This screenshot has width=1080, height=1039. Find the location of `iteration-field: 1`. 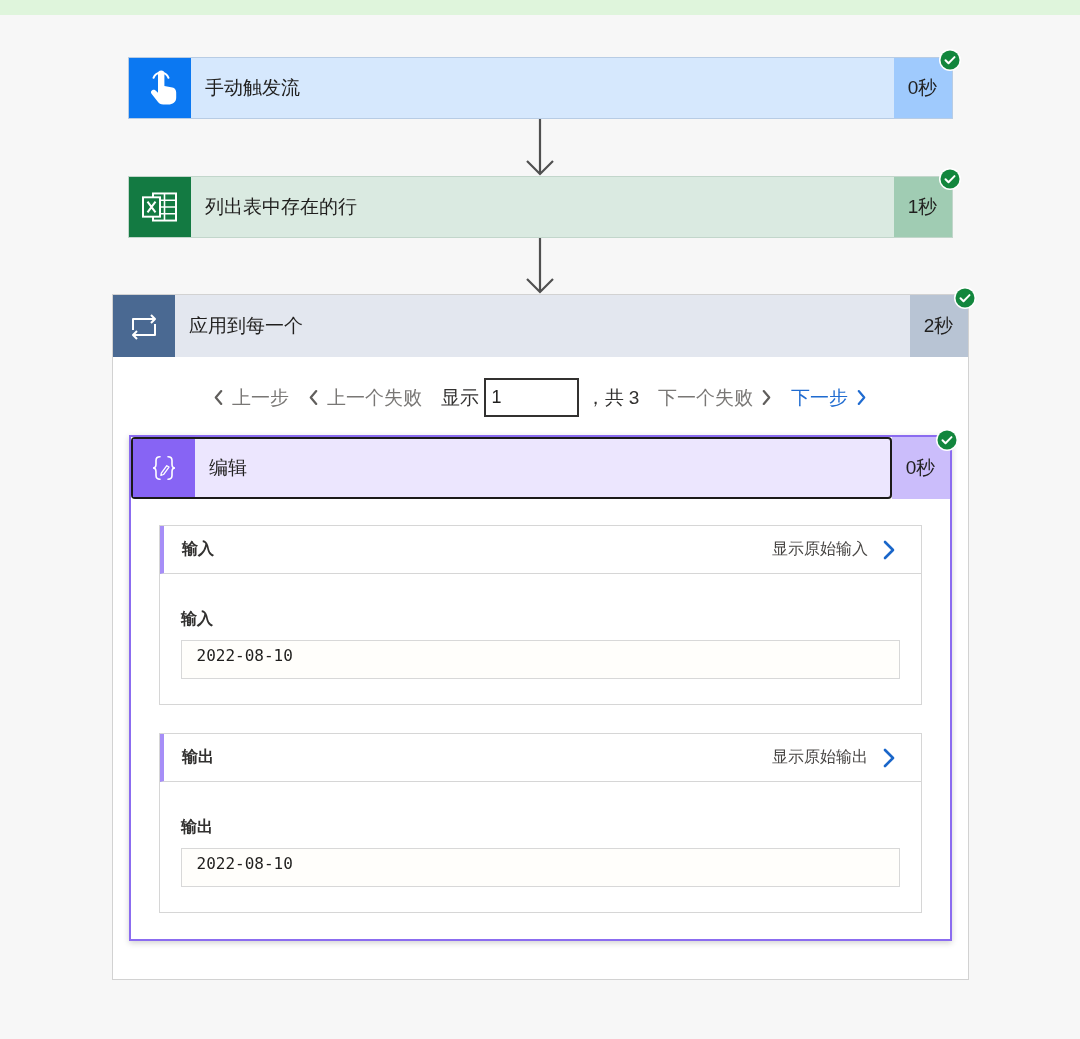

iteration-field: 1 is located at coordinates (531, 397).